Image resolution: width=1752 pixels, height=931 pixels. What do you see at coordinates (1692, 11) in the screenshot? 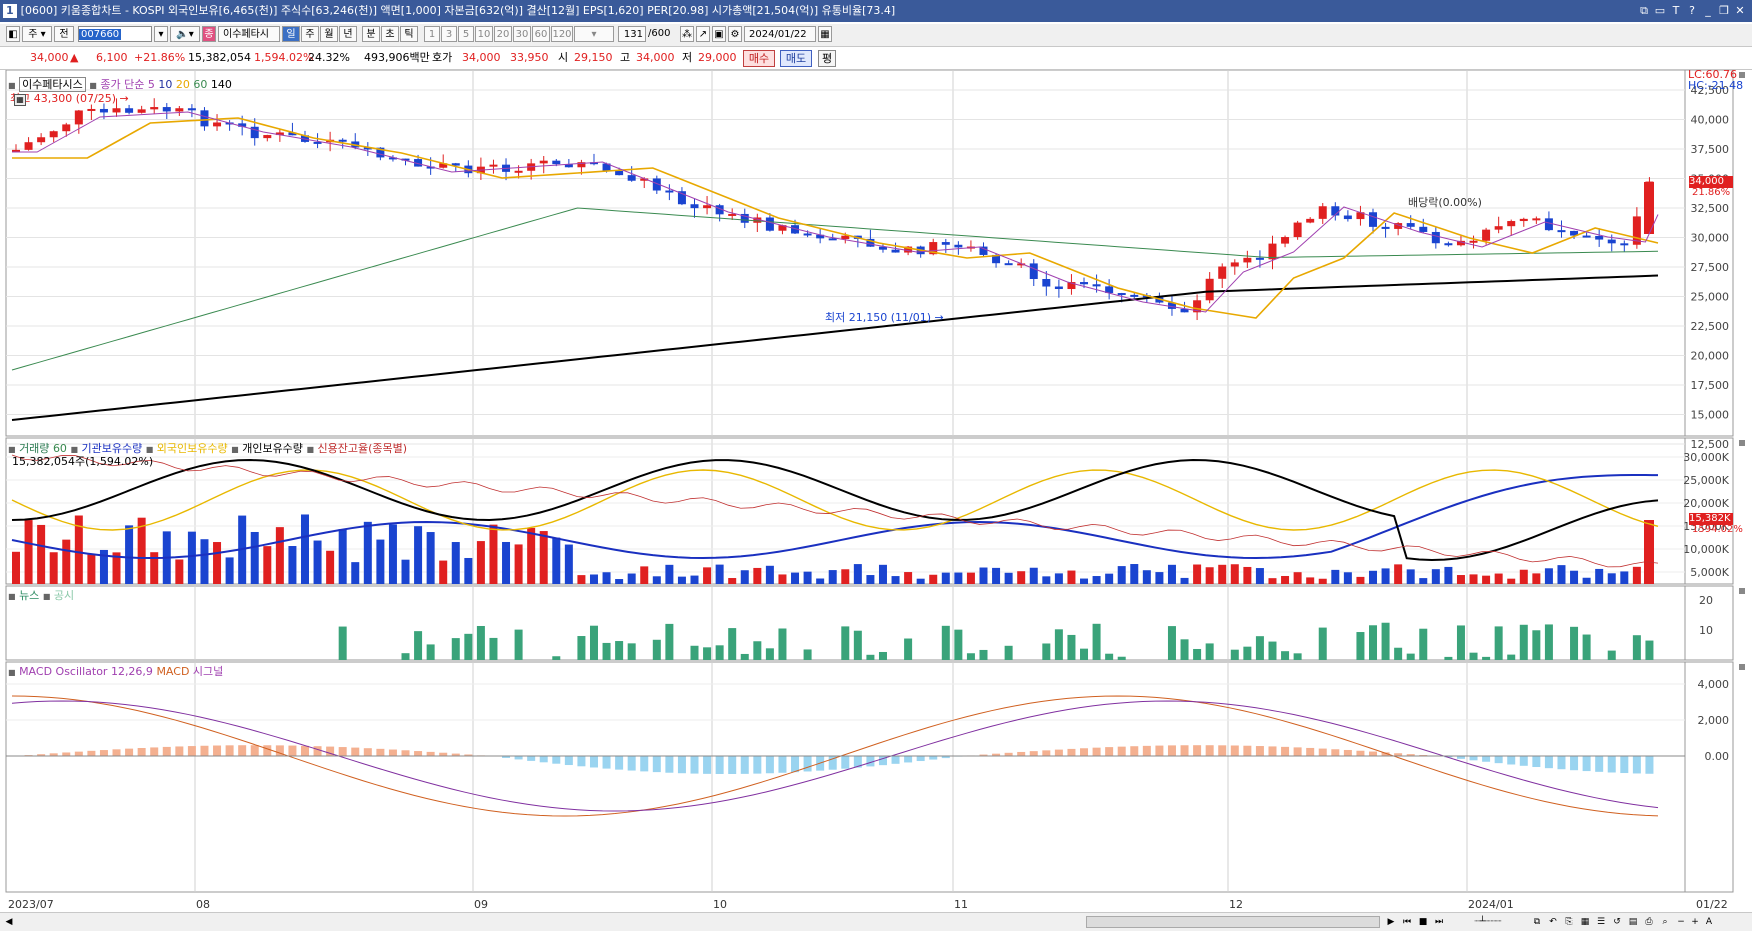
I see `help-icon: ?` at bounding box center [1692, 11].